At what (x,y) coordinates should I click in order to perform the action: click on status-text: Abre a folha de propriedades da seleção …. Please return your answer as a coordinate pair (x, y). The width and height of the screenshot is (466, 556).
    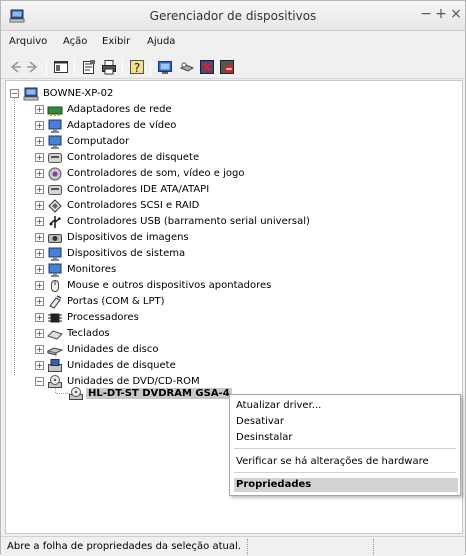
    Looking at the image, I should click on (124, 546).